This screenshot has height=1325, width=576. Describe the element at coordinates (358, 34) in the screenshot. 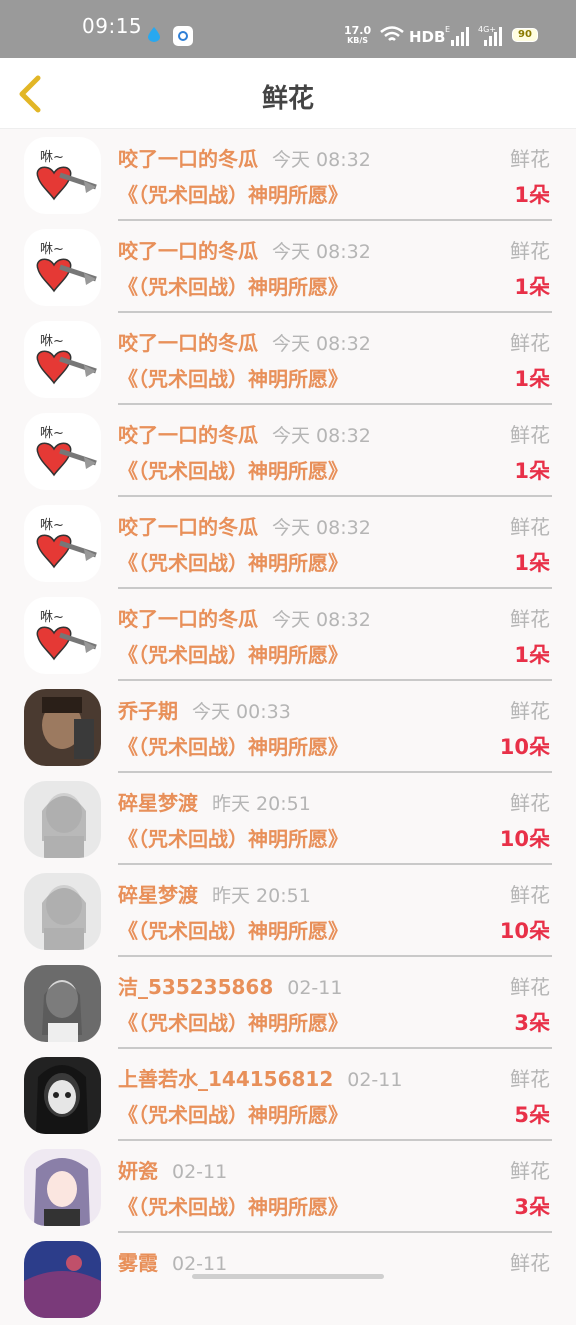

I see `network-speed: 17.0 KB/S` at that location.